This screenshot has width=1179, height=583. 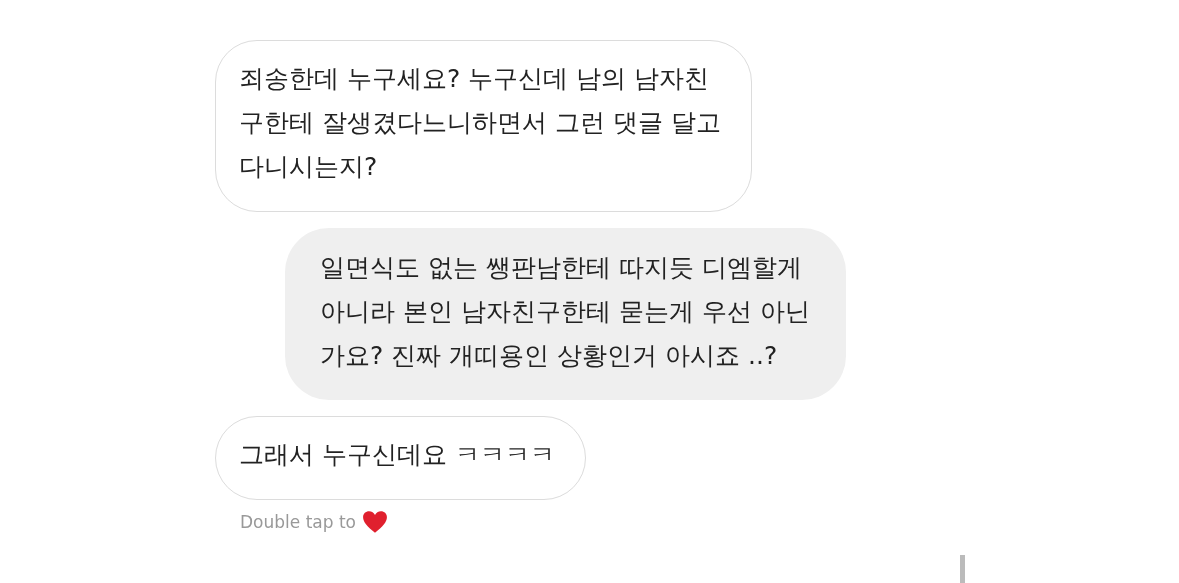 What do you see at coordinates (375, 522) in the screenshot?
I see `heart-icon` at bounding box center [375, 522].